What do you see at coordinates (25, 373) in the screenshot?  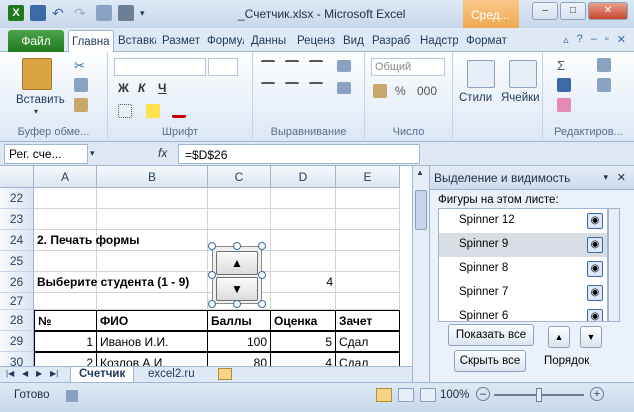 I see `sheet-nav-prev-icon: ◀` at bounding box center [25, 373].